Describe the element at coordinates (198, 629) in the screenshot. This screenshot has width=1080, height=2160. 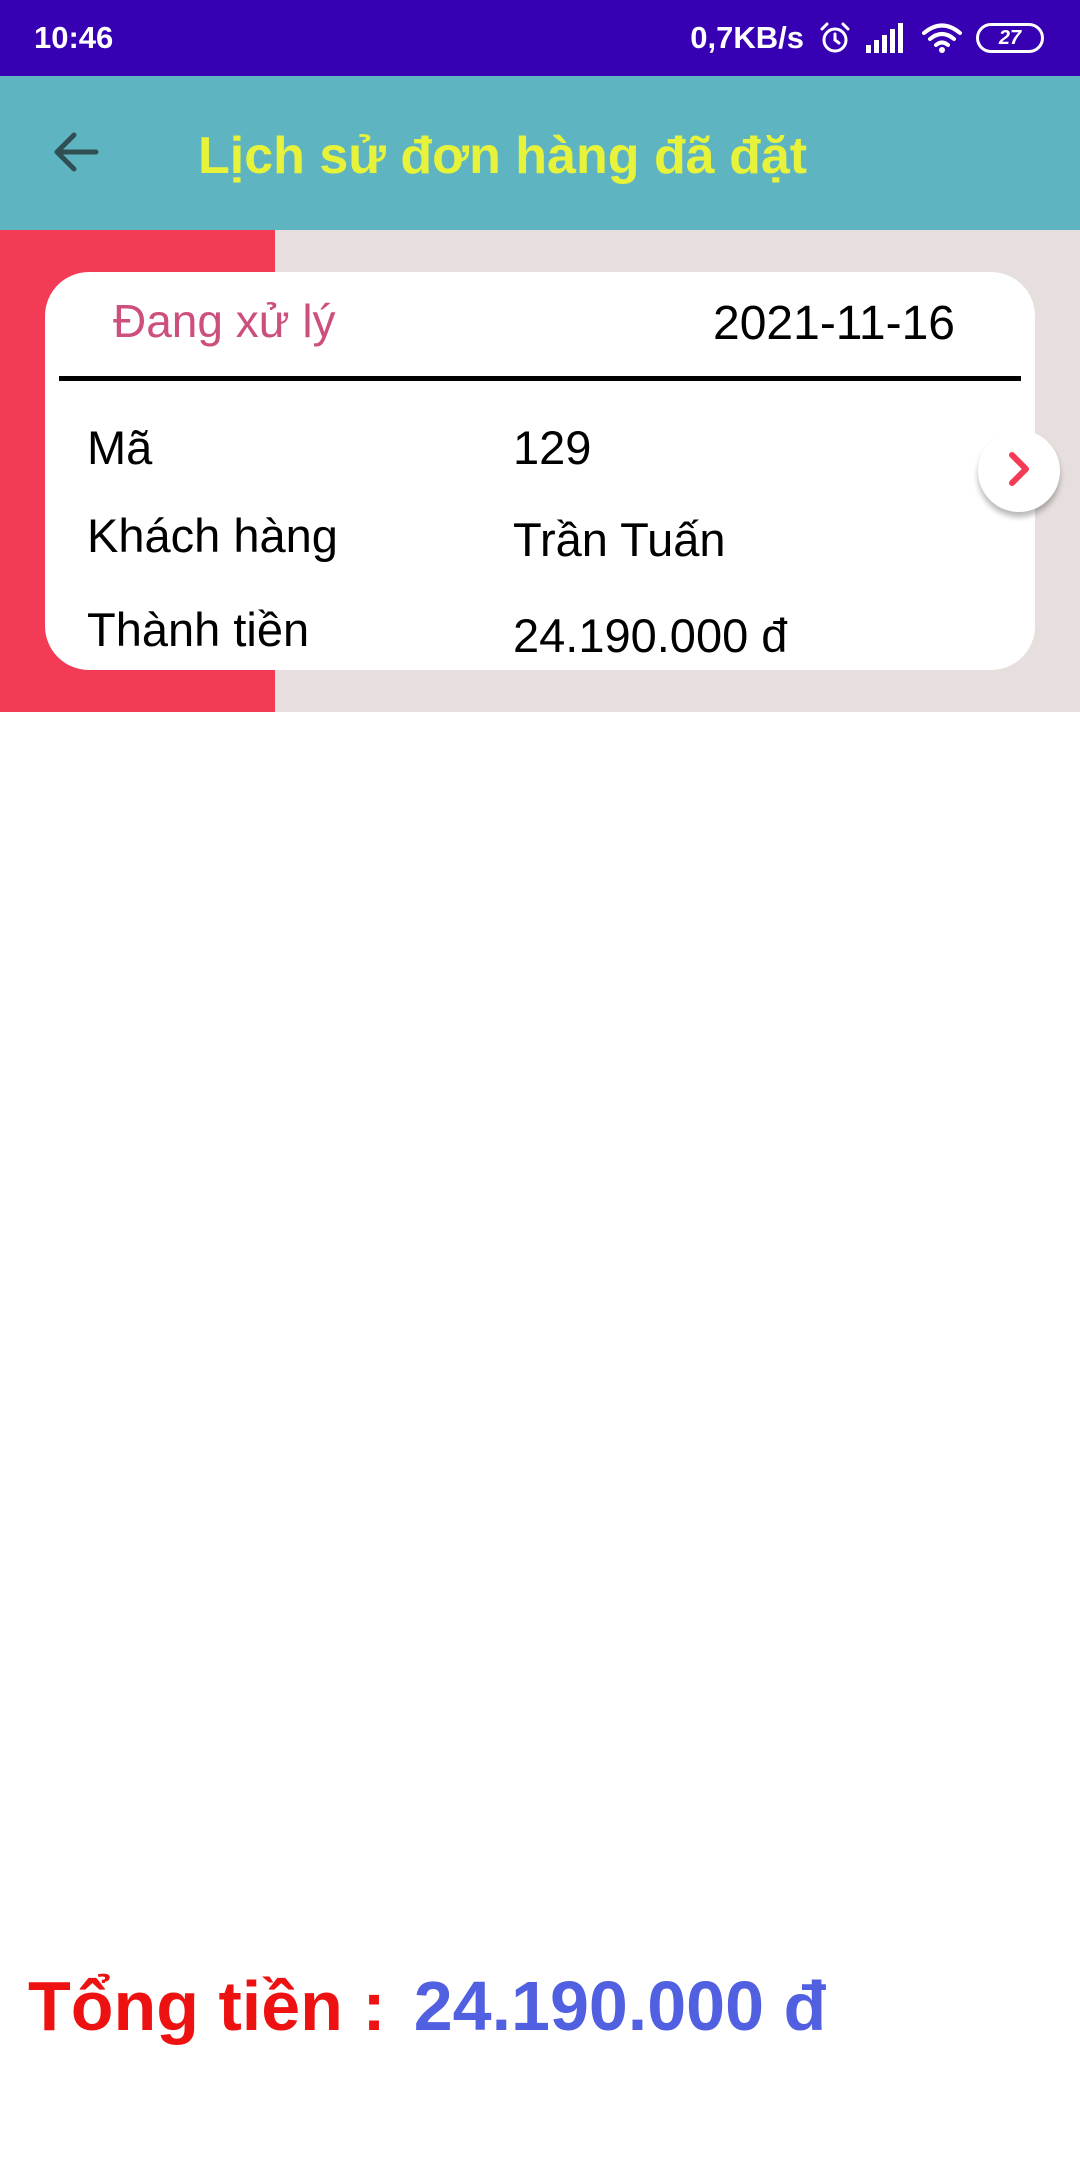
I see `amount-label: Thành tiền` at that location.